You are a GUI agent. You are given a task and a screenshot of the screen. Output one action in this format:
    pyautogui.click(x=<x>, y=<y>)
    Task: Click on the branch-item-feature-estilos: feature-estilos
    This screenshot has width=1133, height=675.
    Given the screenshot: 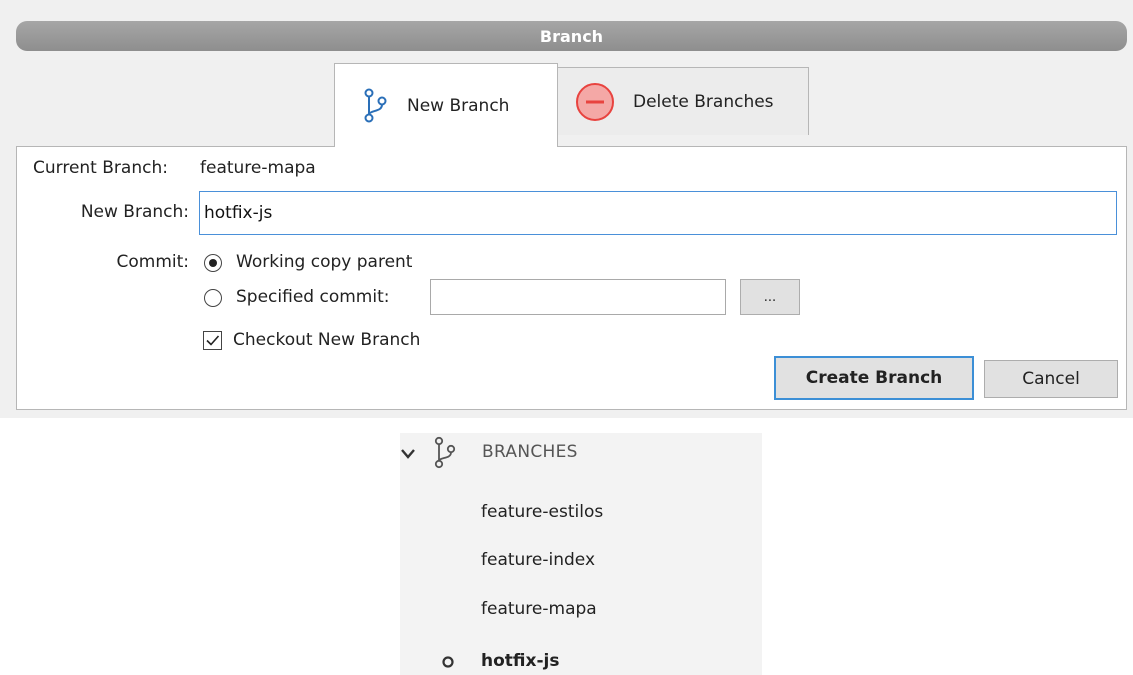 What is the action you would take?
    pyautogui.click(x=542, y=512)
    